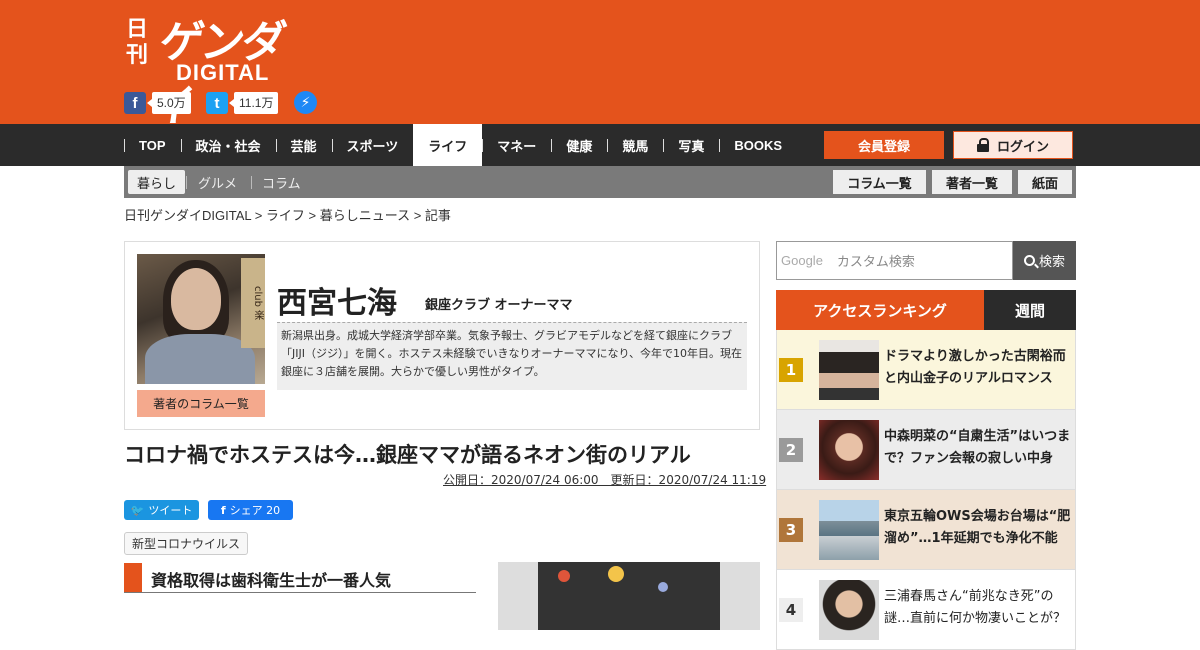 The width and height of the screenshot is (1200, 650). I want to click on ranking-title-text: 中森明菜の“自粛生活”はいつまで？ファン会報の寂しい中身, so click(977, 447).